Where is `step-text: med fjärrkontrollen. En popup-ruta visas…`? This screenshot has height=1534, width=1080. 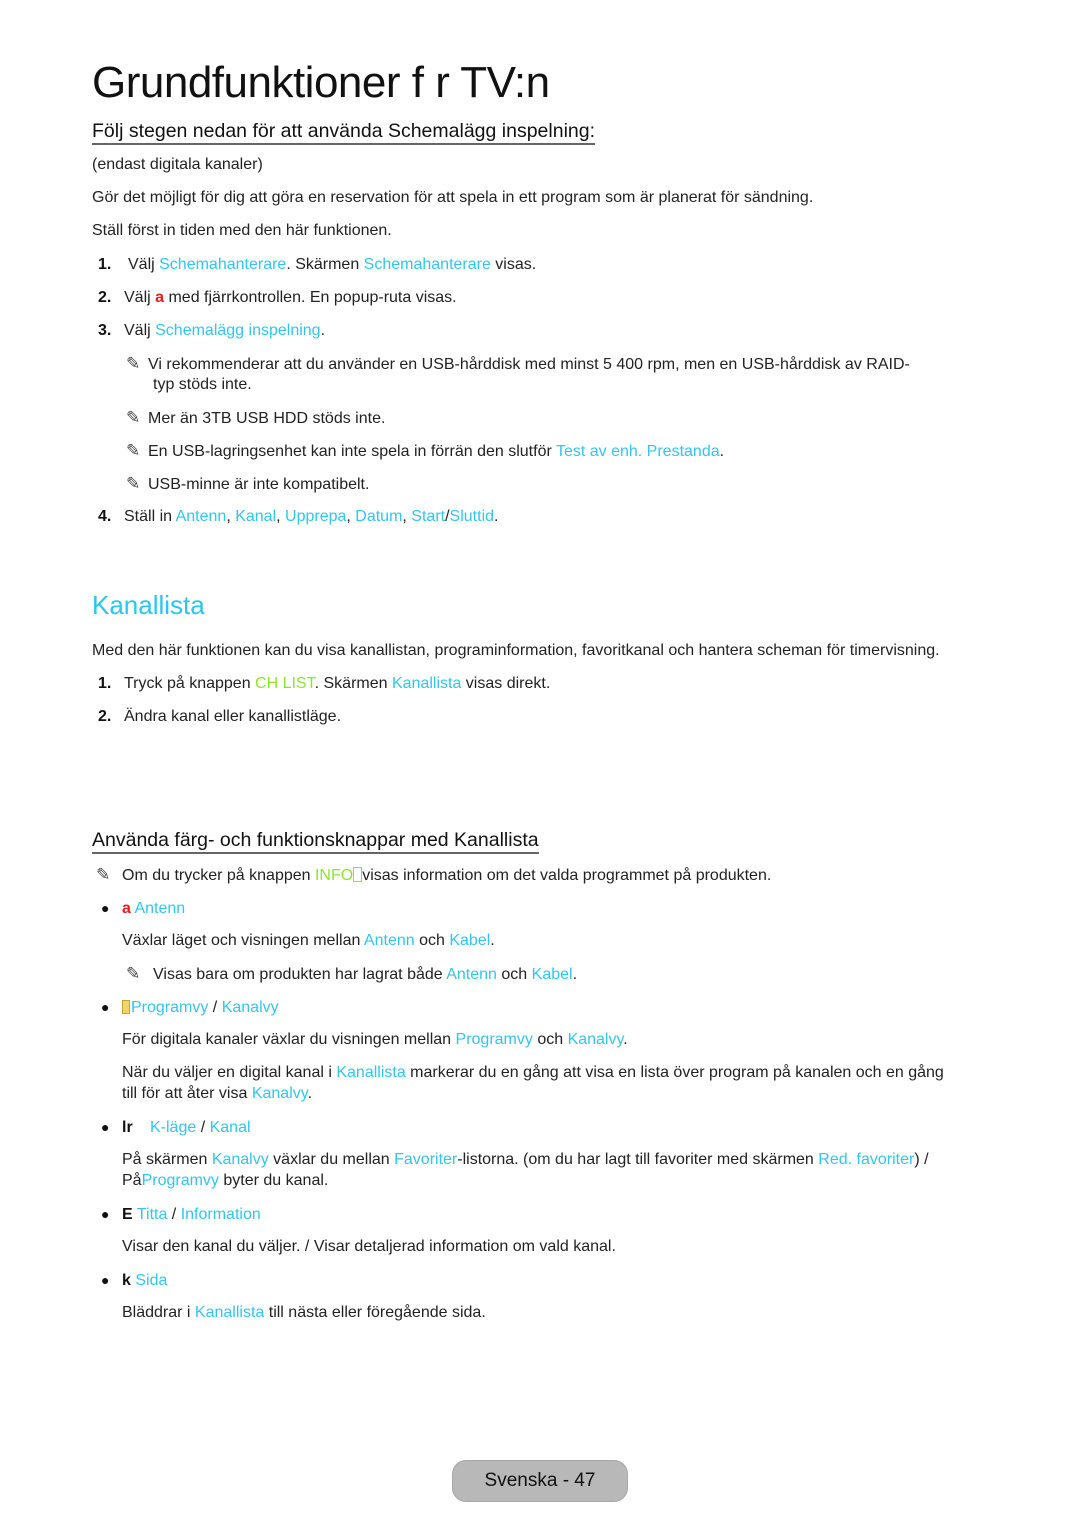 step-text: med fjärrkontrollen. En popup-ruta visas… is located at coordinates (310, 297).